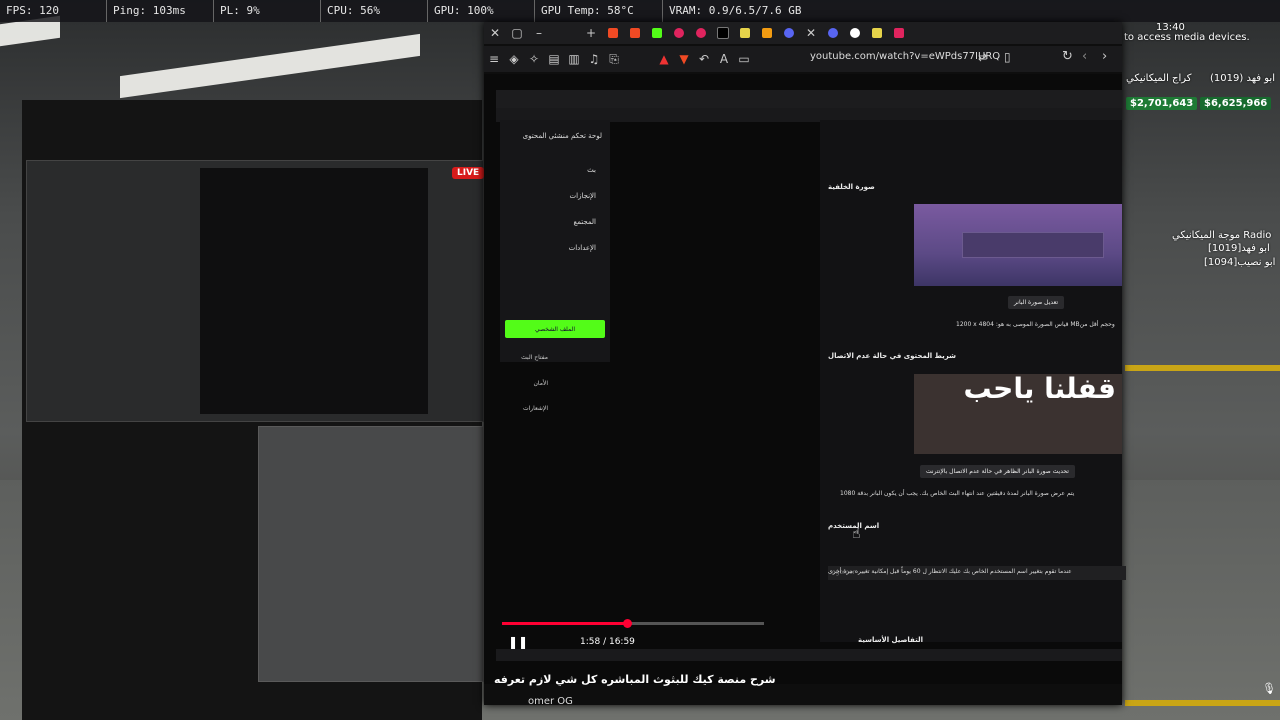  What do you see at coordinates (599, 11) in the screenshot?
I see `gpu-temp-readout: GPU Temp: 58°C` at bounding box center [599, 11].